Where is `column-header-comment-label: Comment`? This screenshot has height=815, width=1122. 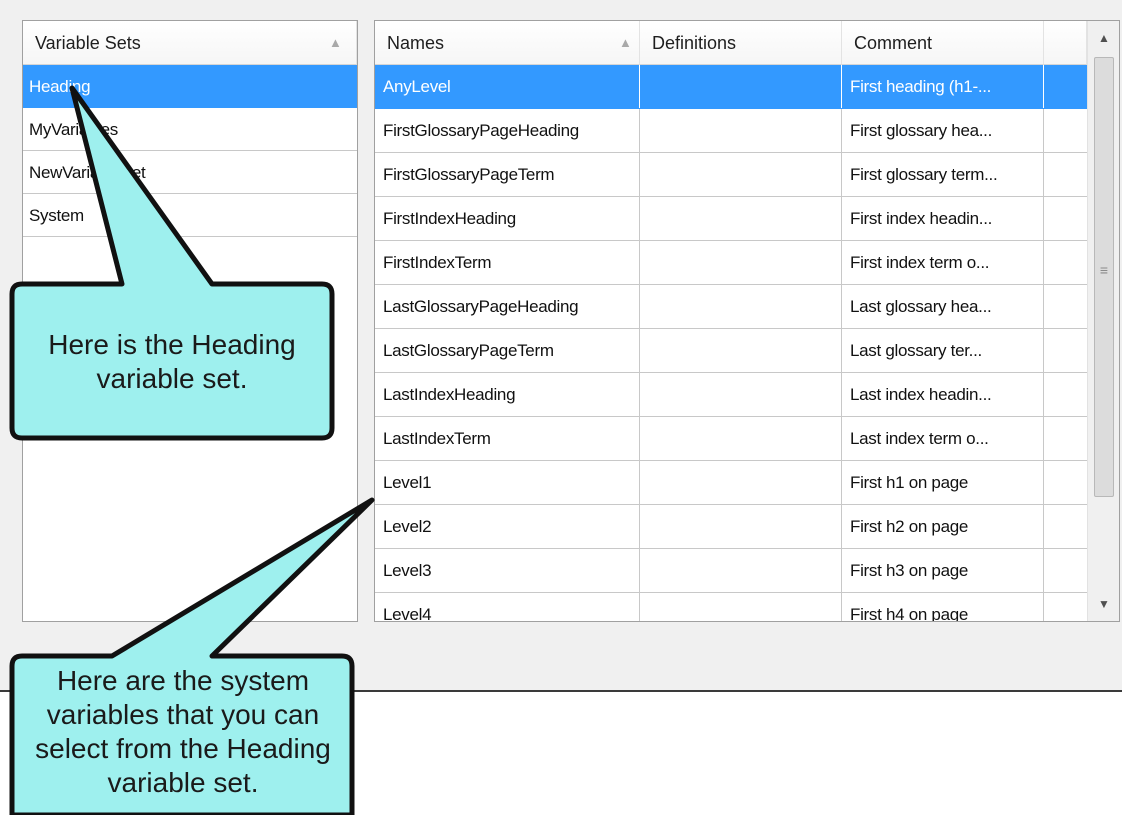 column-header-comment-label: Comment is located at coordinates (893, 43).